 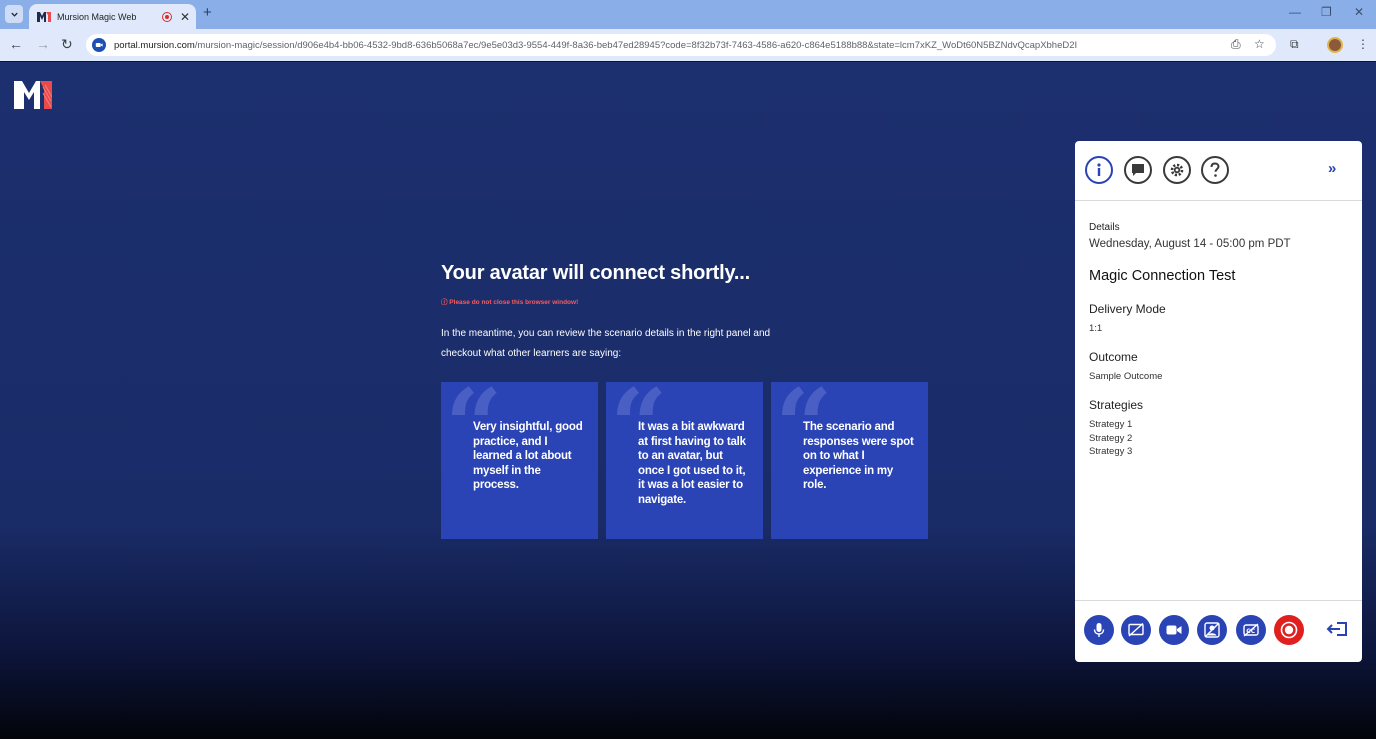 I want to click on list-item: Strategy 3, so click(x=1111, y=451).